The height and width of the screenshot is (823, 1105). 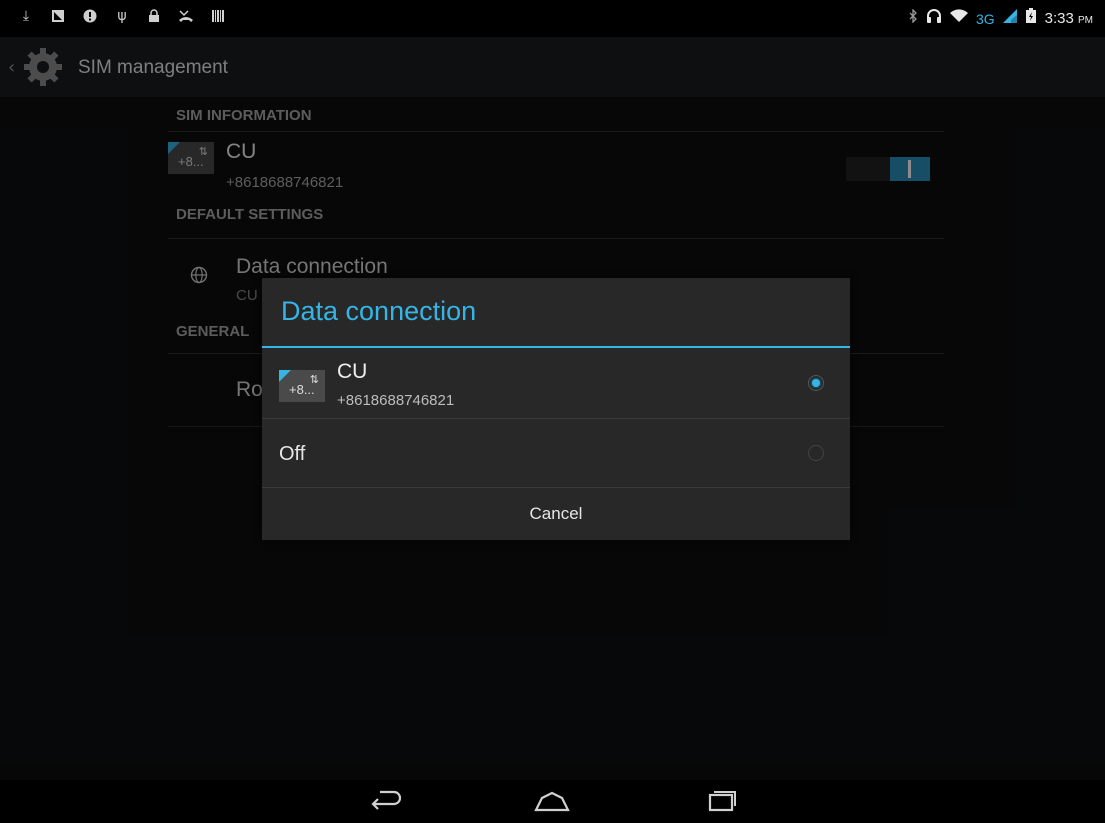 I want to click on alert-icon, so click(x=90, y=16).